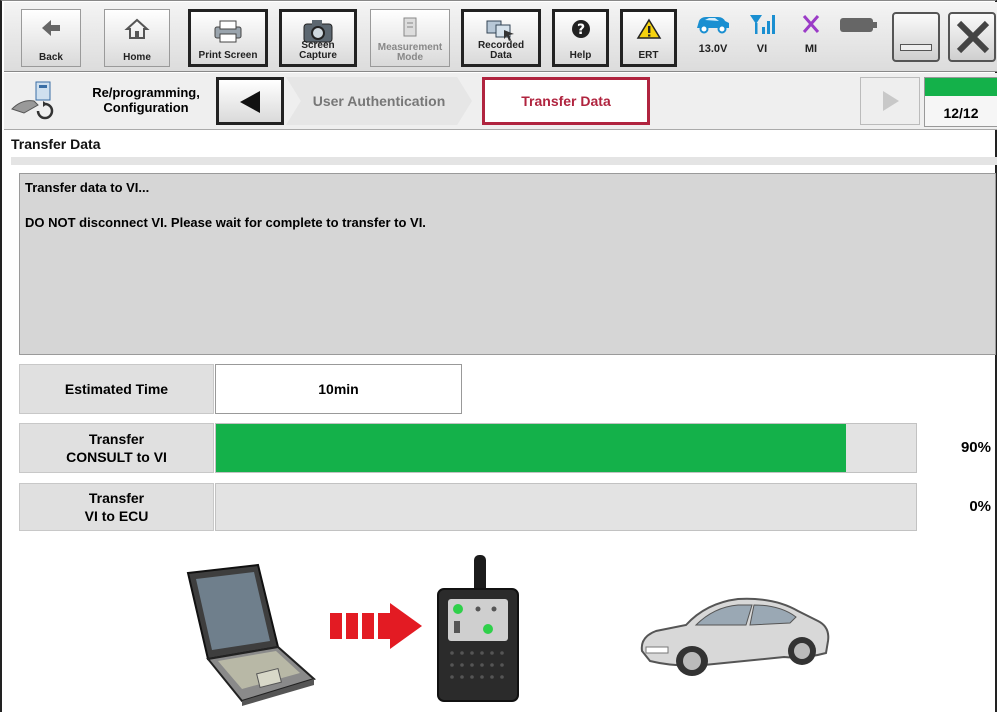  What do you see at coordinates (56, 144) in the screenshot?
I see `page-title: Transfer Data` at bounding box center [56, 144].